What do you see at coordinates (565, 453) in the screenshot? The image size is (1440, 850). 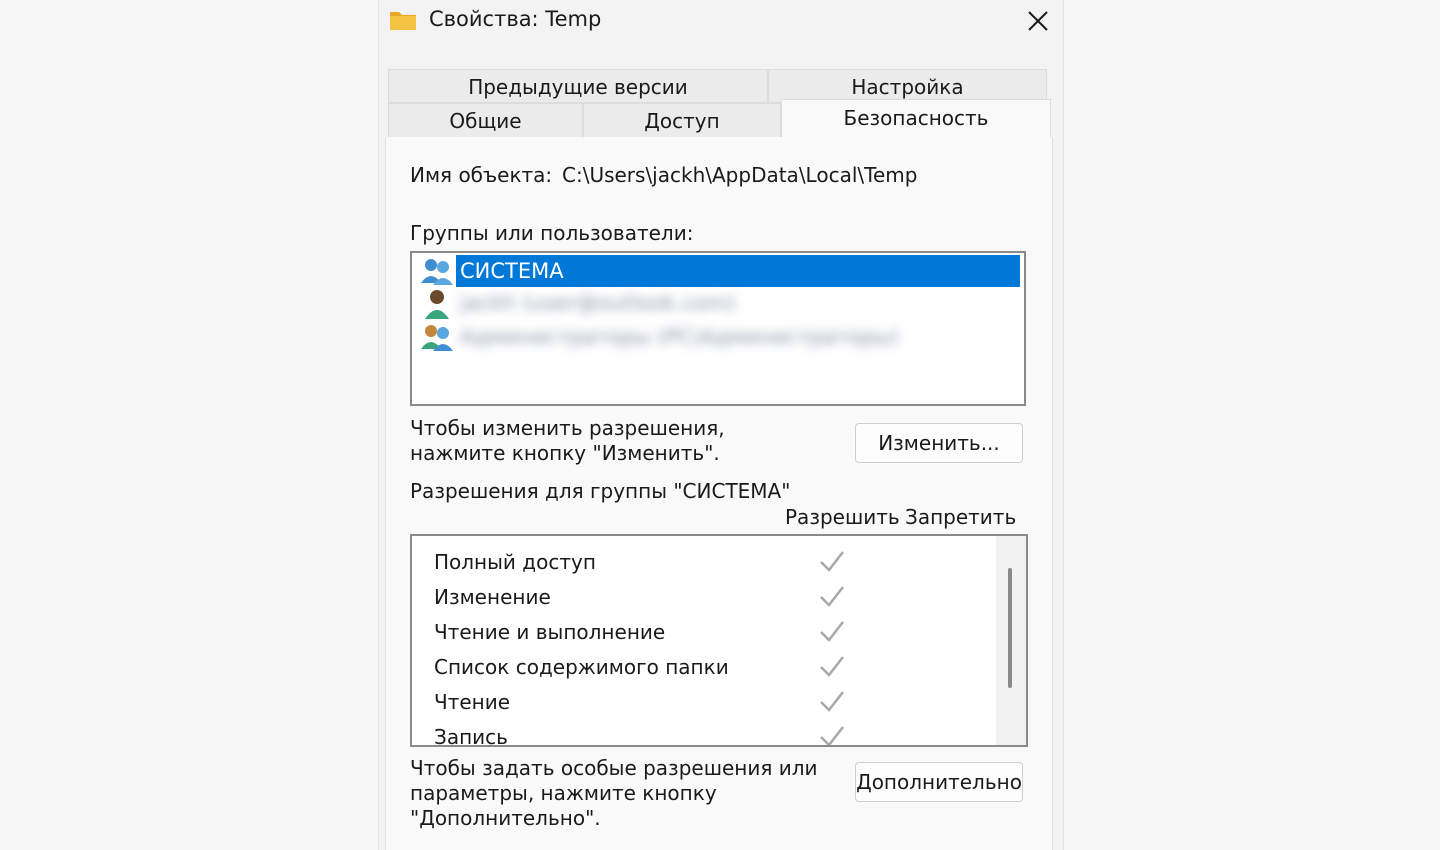 I see `change-hint-line2: нажмите кнопку "Изменить".` at bounding box center [565, 453].